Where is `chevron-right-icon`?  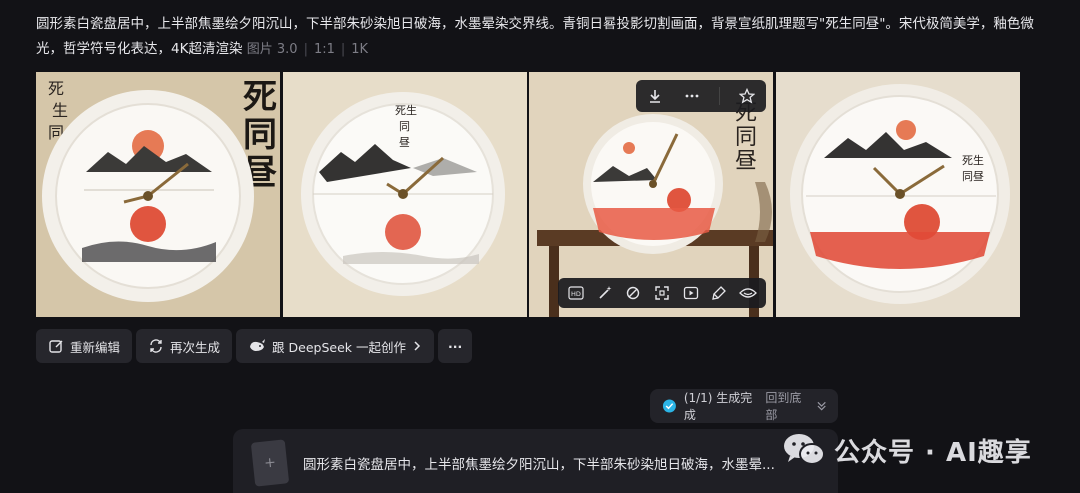
chevron-right-icon is located at coordinates (417, 346).